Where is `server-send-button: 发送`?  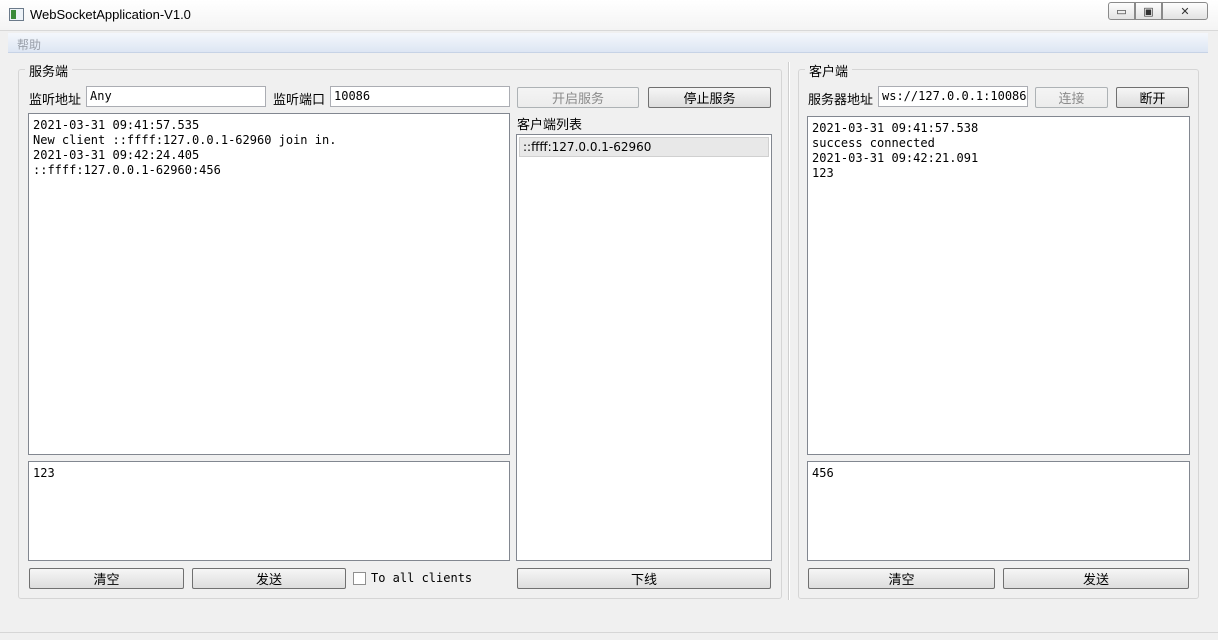
server-send-button: 发送 is located at coordinates (269, 578).